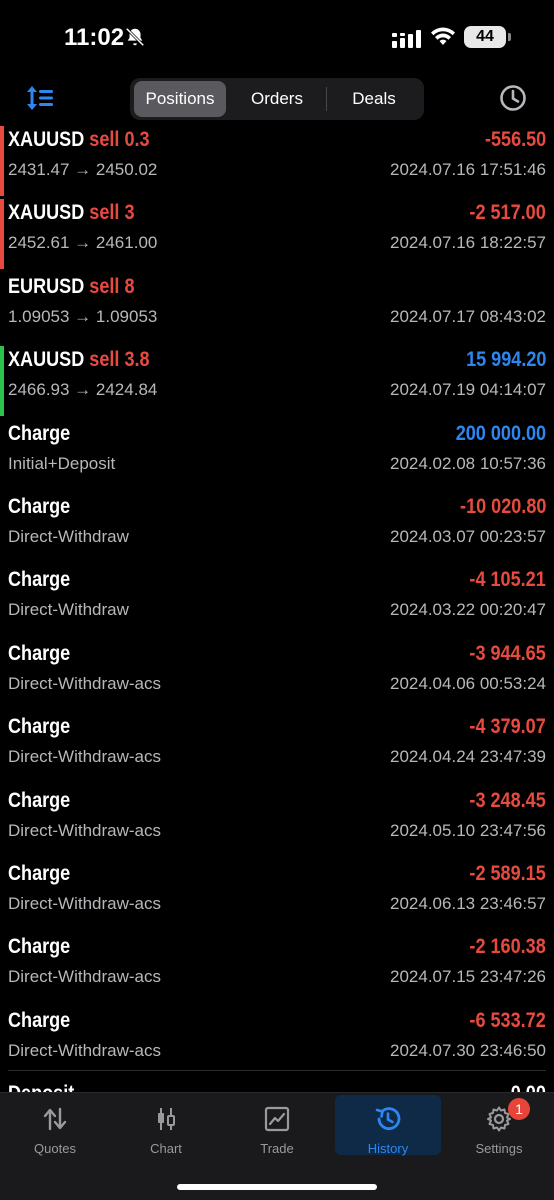  Describe the element at coordinates (112, 213) in the screenshot. I see `row-deal-type: sell 3` at that location.